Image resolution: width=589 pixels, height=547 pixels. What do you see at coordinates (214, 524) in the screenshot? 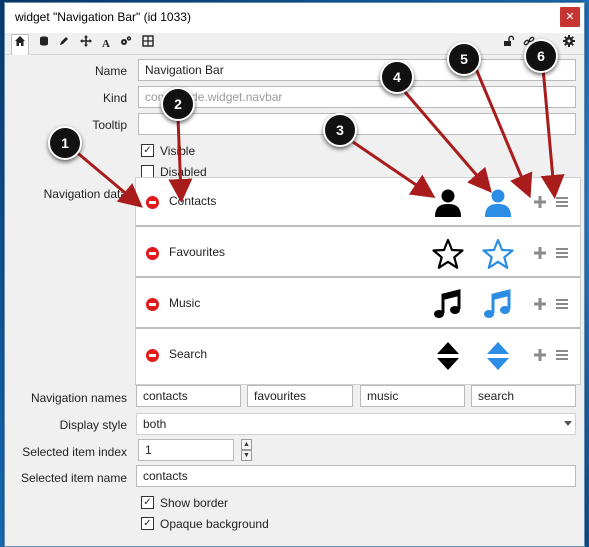
I see `opaque-background-label: Opaque background` at bounding box center [214, 524].